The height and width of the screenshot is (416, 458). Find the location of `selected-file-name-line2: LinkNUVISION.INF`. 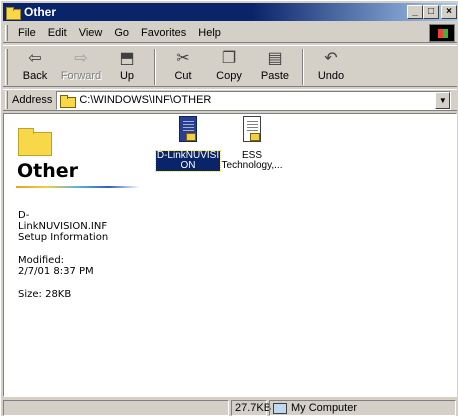

selected-file-name-line2: LinkNUVISION.INF is located at coordinates (63, 226).